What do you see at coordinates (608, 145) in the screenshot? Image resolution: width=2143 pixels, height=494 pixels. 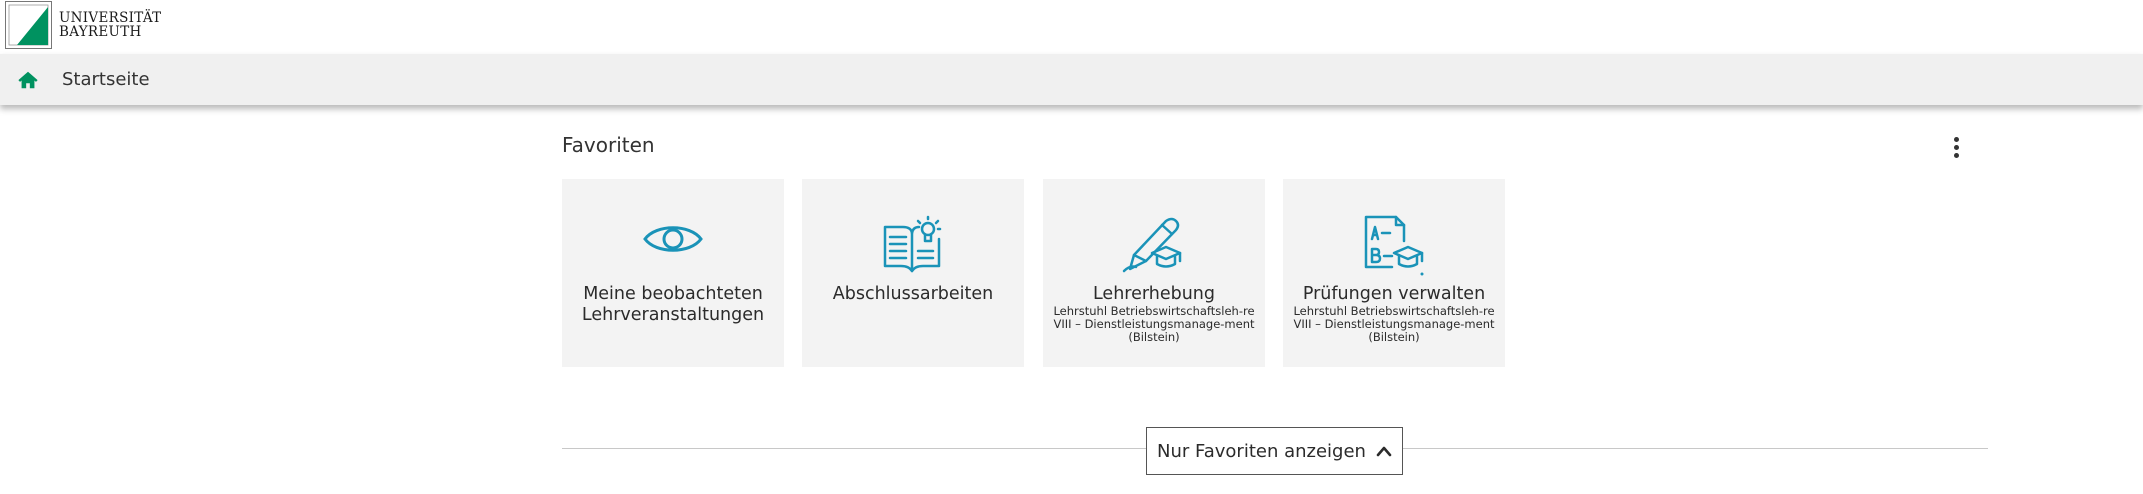 I see `favorites-title: Favoriten` at bounding box center [608, 145].